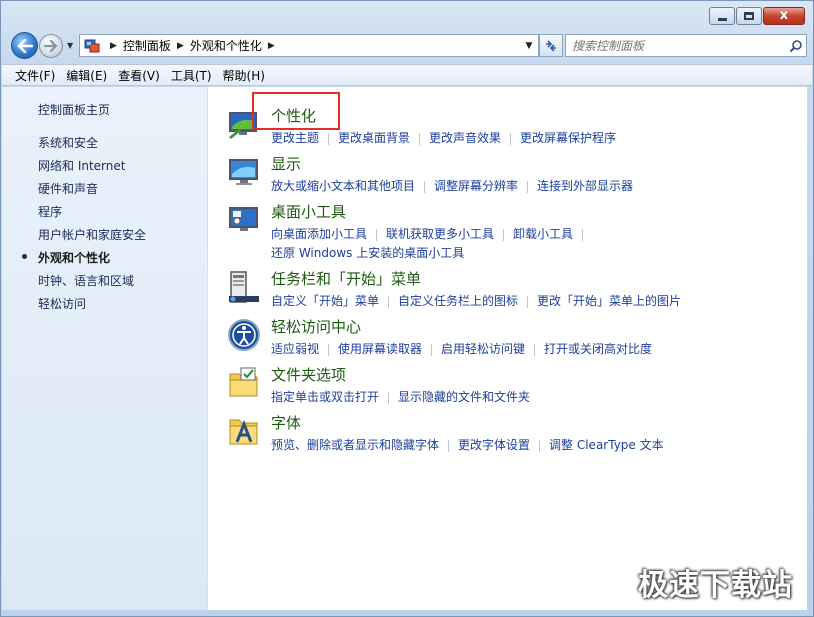  What do you see at coordinates (70, 45) in the screenshot?
I see `recent-pages-dropdown: ▼` at bounding box center [70, 45].